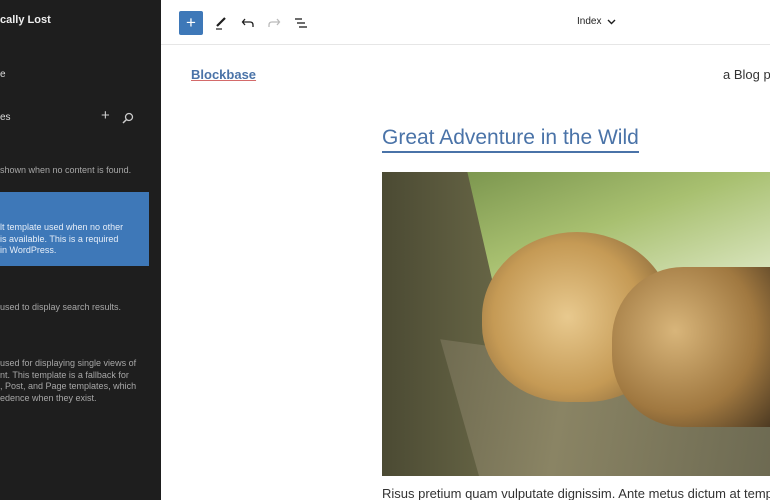  I want to click on template-description: lt template used when no other, so click(62, 227).